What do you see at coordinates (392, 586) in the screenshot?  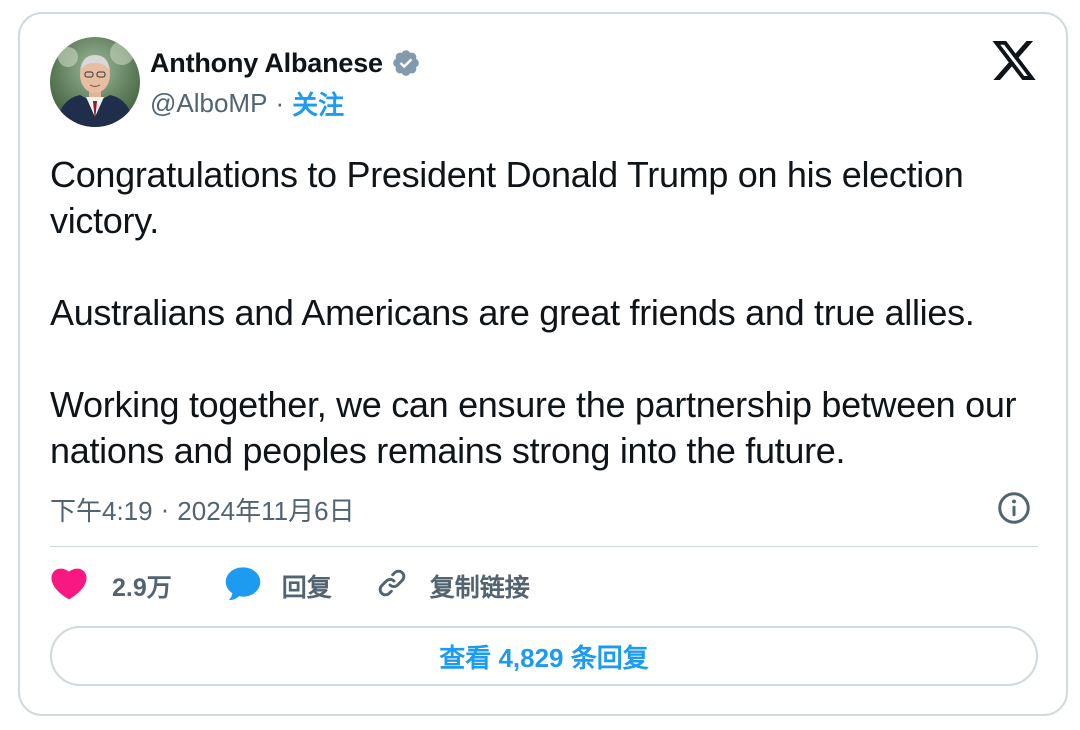 I see `link-icon` at bounding box center [392, 586].